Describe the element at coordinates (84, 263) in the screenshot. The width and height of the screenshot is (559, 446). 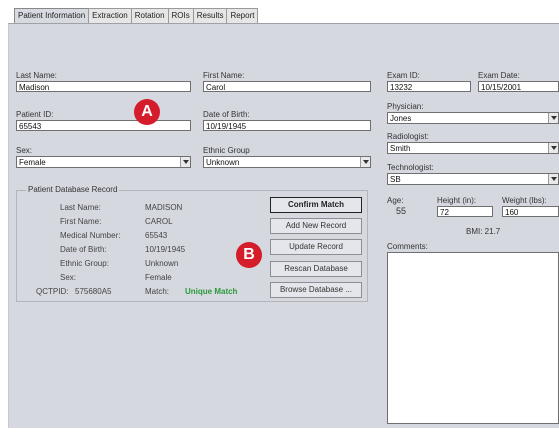
I see `record-ethnic-group-label: Ethnic Group:` at that location.